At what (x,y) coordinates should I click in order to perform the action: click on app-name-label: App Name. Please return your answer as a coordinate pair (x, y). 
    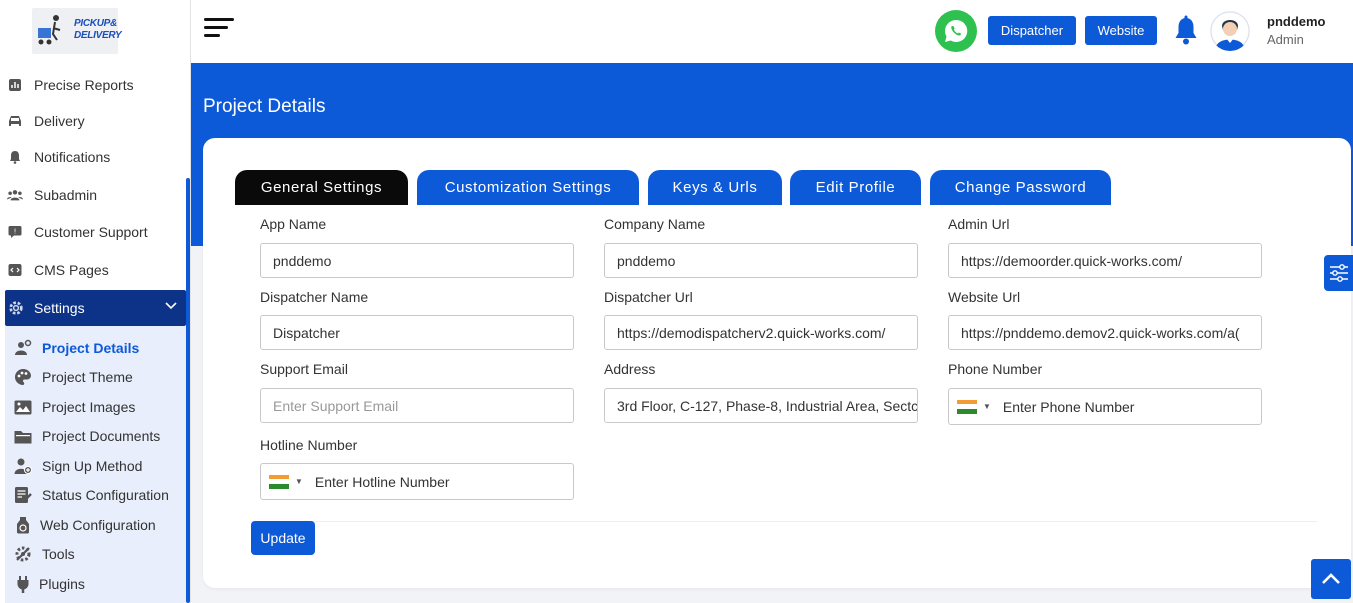
    Looking at the image, I should click on (293, 224).